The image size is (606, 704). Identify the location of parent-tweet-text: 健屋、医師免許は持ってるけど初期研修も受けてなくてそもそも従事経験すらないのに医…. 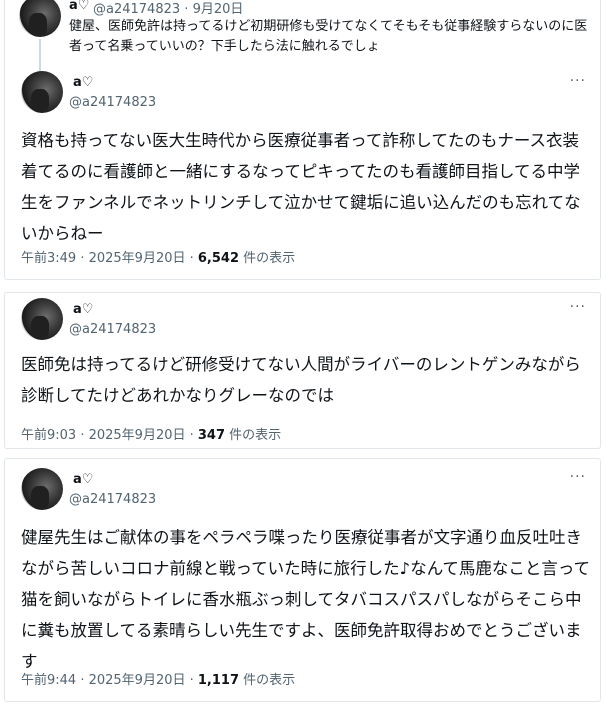
(328, 36).